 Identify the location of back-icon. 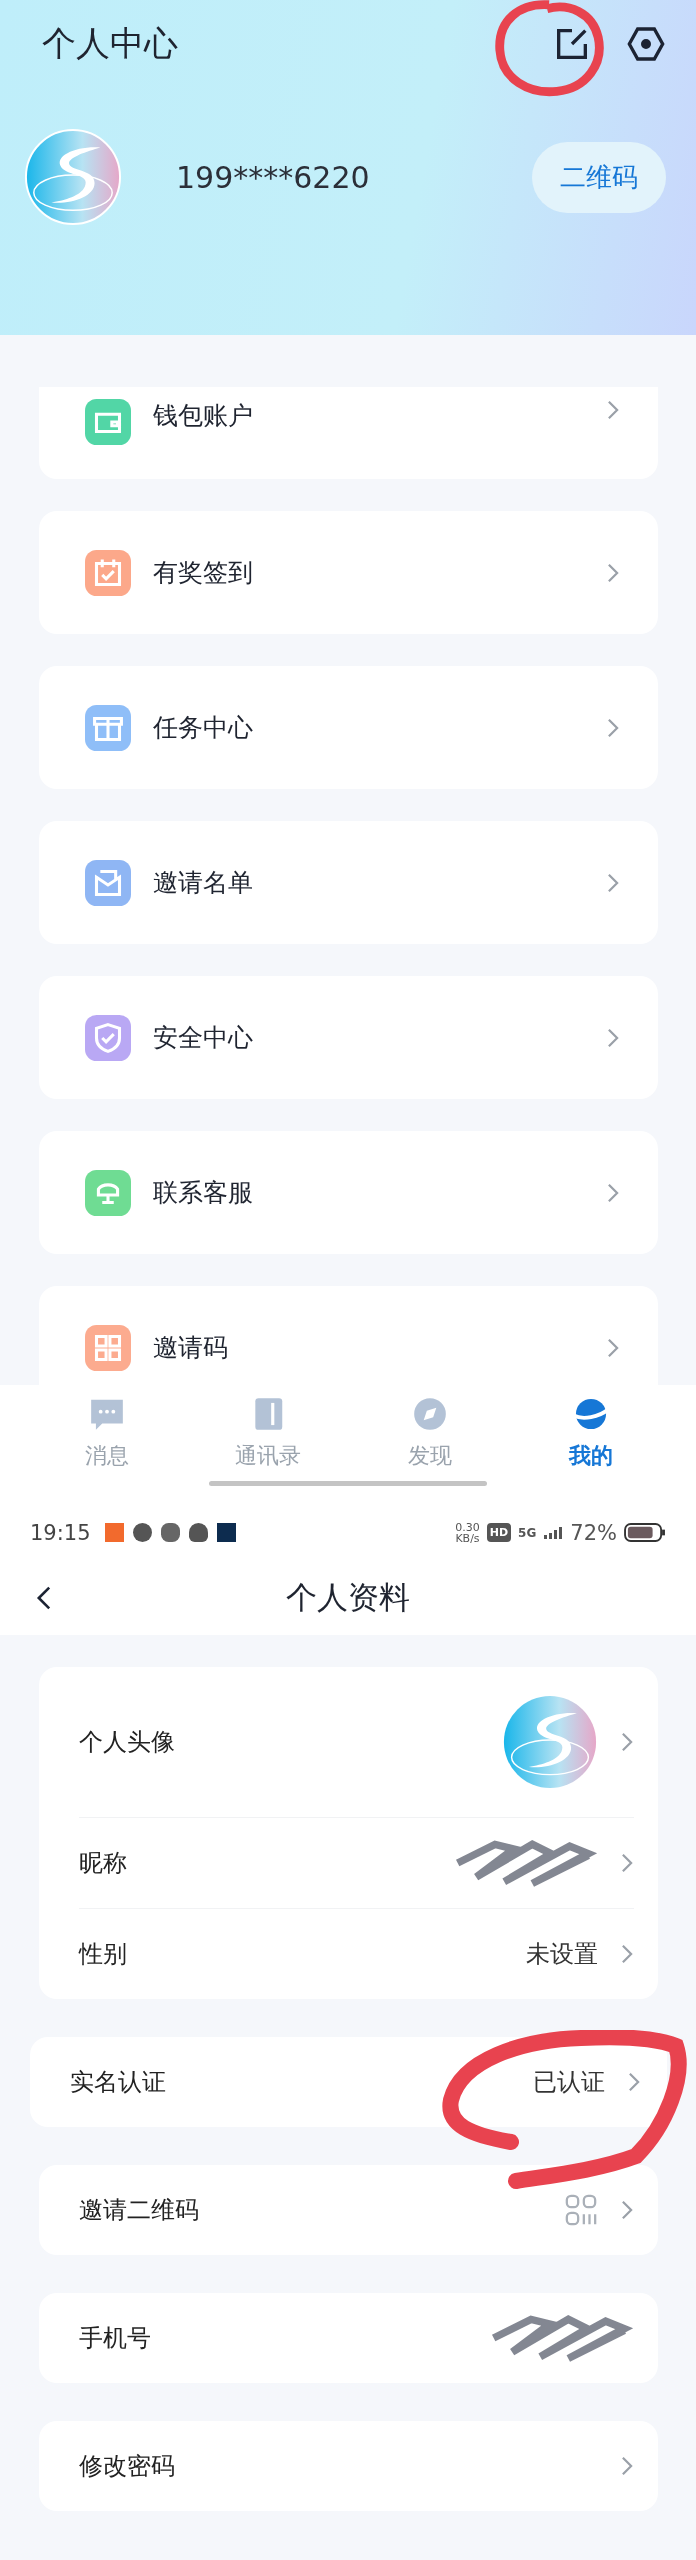
(44, 1597).